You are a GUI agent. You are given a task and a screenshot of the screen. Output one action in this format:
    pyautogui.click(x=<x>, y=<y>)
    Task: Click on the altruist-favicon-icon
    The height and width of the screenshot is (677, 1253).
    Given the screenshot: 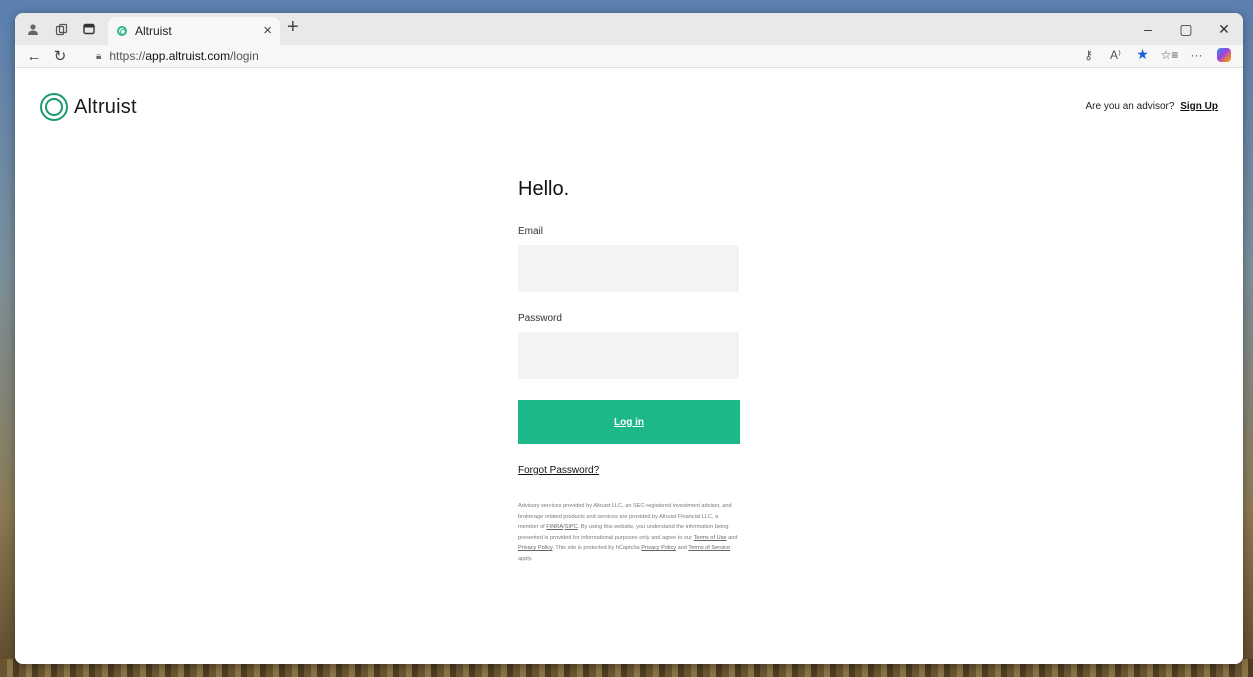 What is the action you would take?
    pyautogui.click(x=122, y=31)
    